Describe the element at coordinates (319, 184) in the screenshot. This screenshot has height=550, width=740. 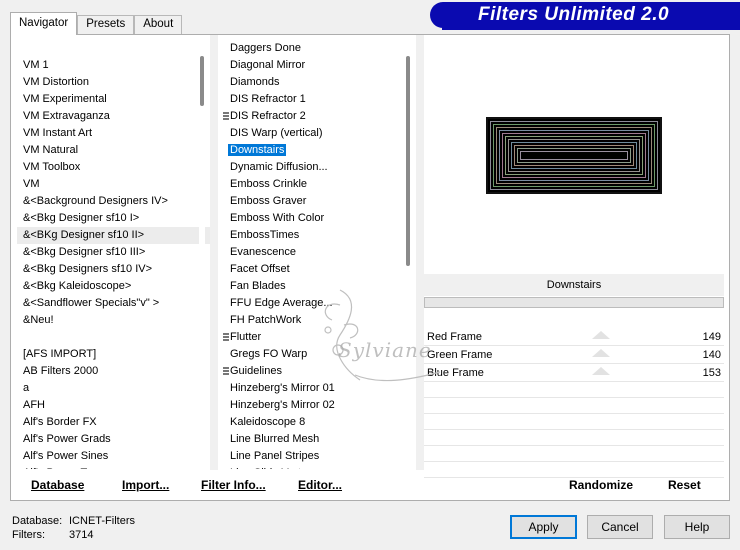
I see `filter-item: Emboss Crinkle` at that location.